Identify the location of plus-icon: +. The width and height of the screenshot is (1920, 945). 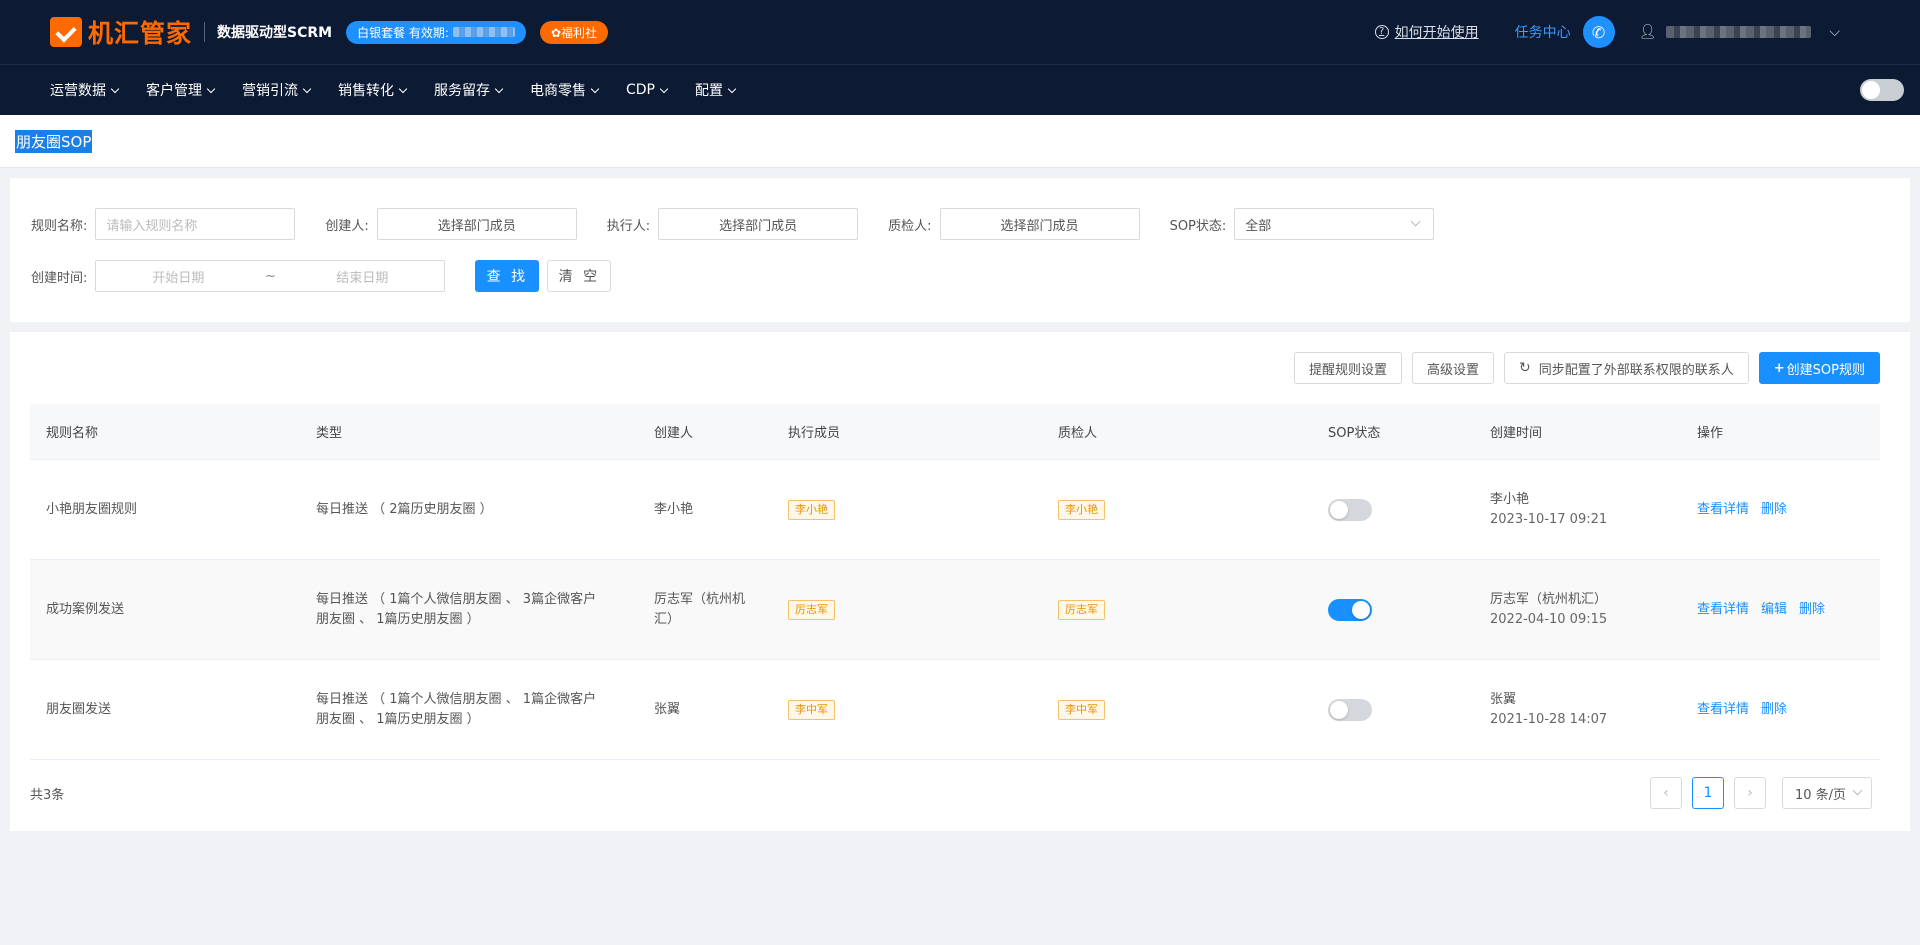
(1779, 368).